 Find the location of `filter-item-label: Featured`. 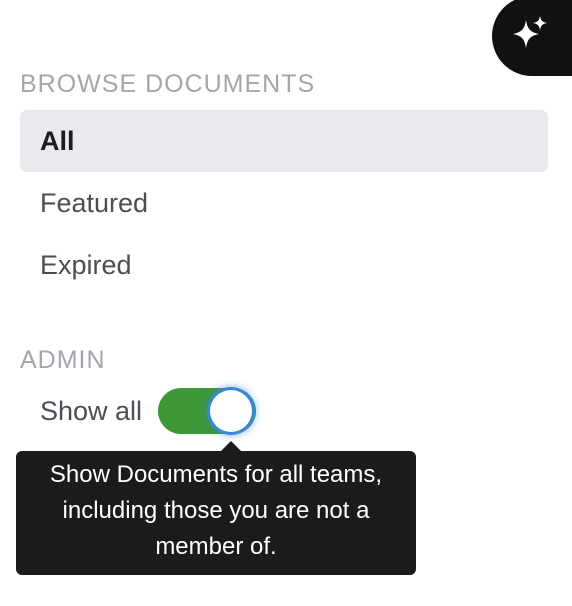

filter-item-label: Featured is located at coordinates (94, 202).